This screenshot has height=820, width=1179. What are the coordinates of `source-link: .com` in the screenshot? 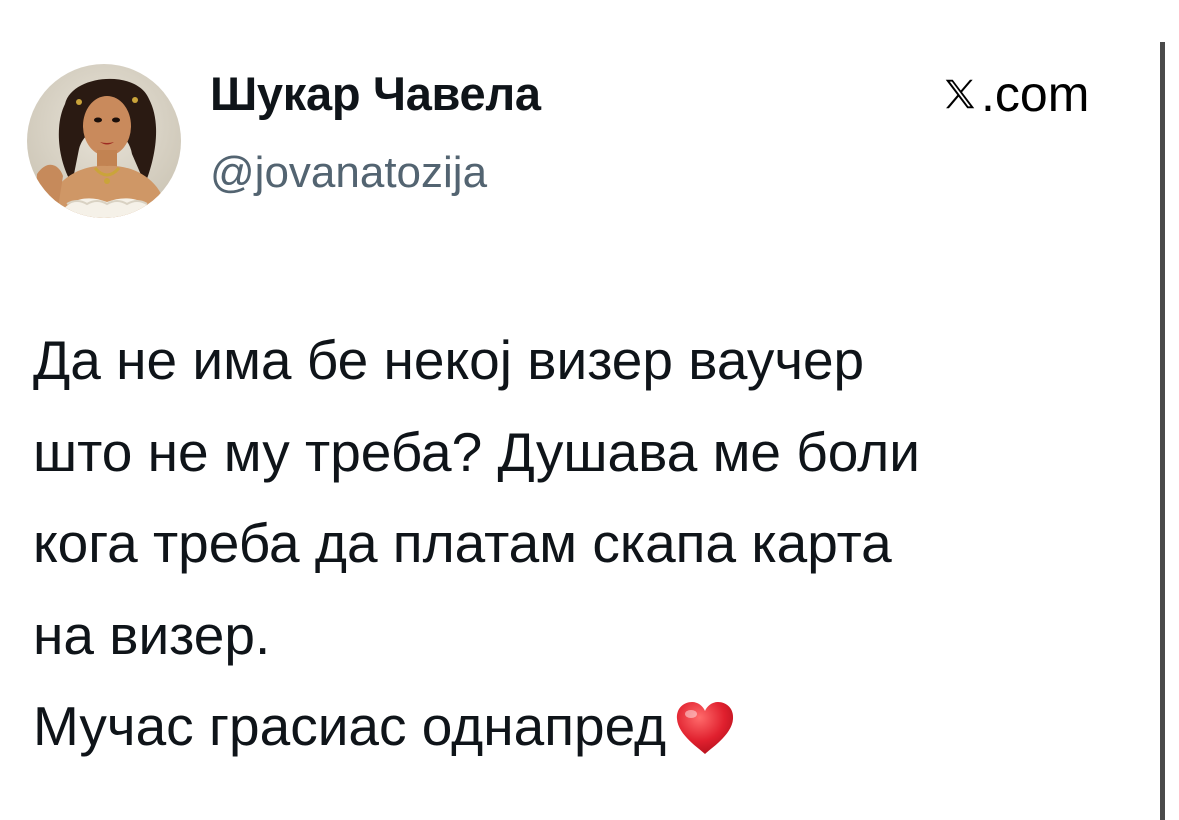 It's located at (1015, 94).